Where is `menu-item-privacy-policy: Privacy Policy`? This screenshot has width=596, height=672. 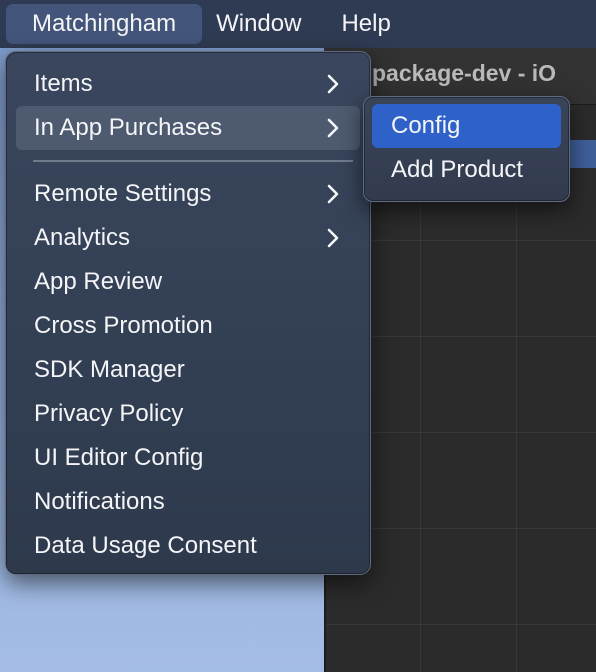
menu-item-privacy-policy: Privacy Policy is located at coordinates (188, 414).